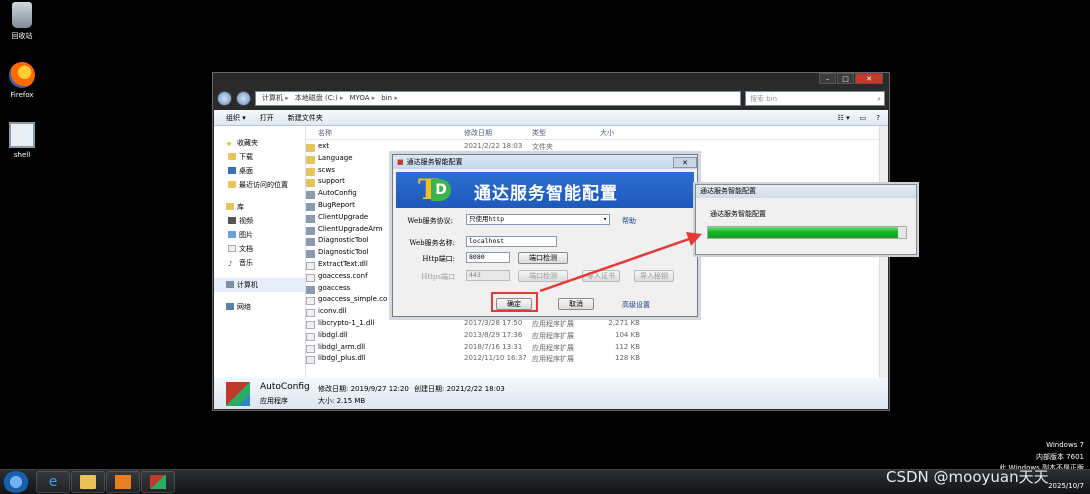 This screenshot has width=1090, height=494. Describe the element at coordinates (685, 162) in the screenshot. I see `close-icon: ✕` at that location.